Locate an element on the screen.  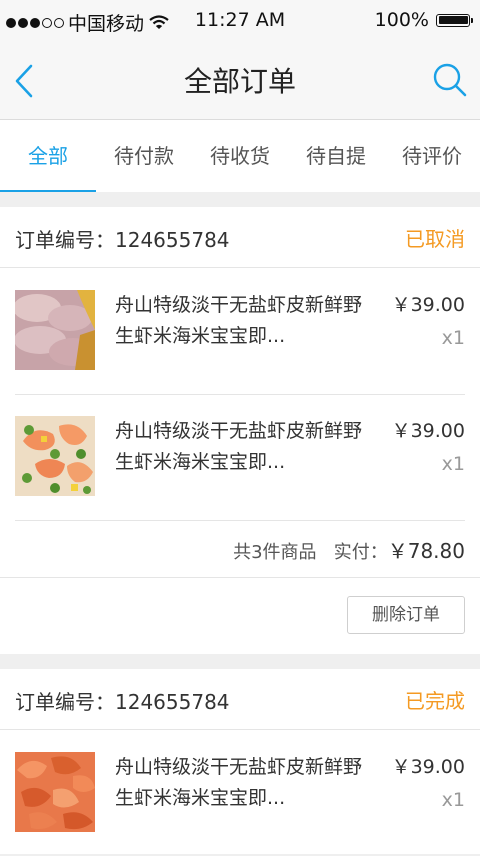
order-filter-tabs: 全部 待付款 待收货 待自提 待评价 is located at coordinates (240, 156).